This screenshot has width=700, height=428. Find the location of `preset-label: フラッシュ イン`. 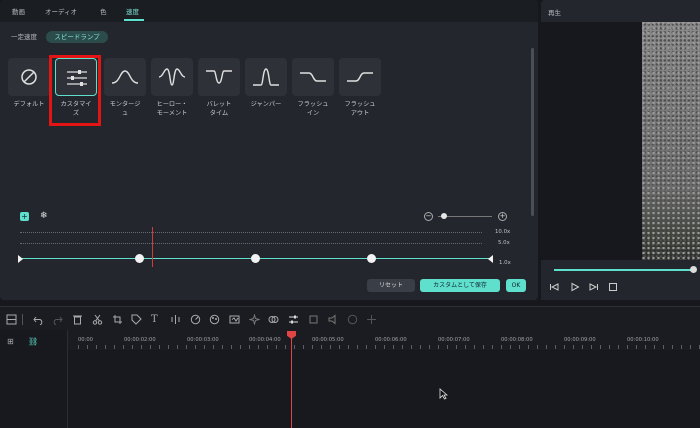

preset-label: フラッシュ イン is located at coordinates (313, 109).